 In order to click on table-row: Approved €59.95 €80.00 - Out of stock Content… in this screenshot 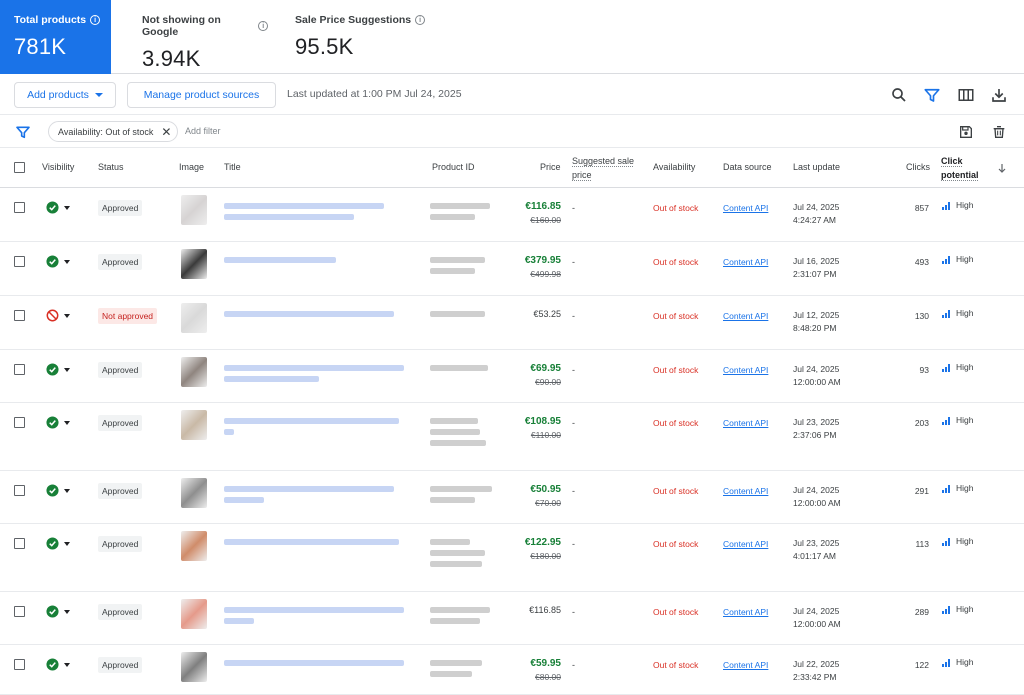, I will do `click(512, 670)`.